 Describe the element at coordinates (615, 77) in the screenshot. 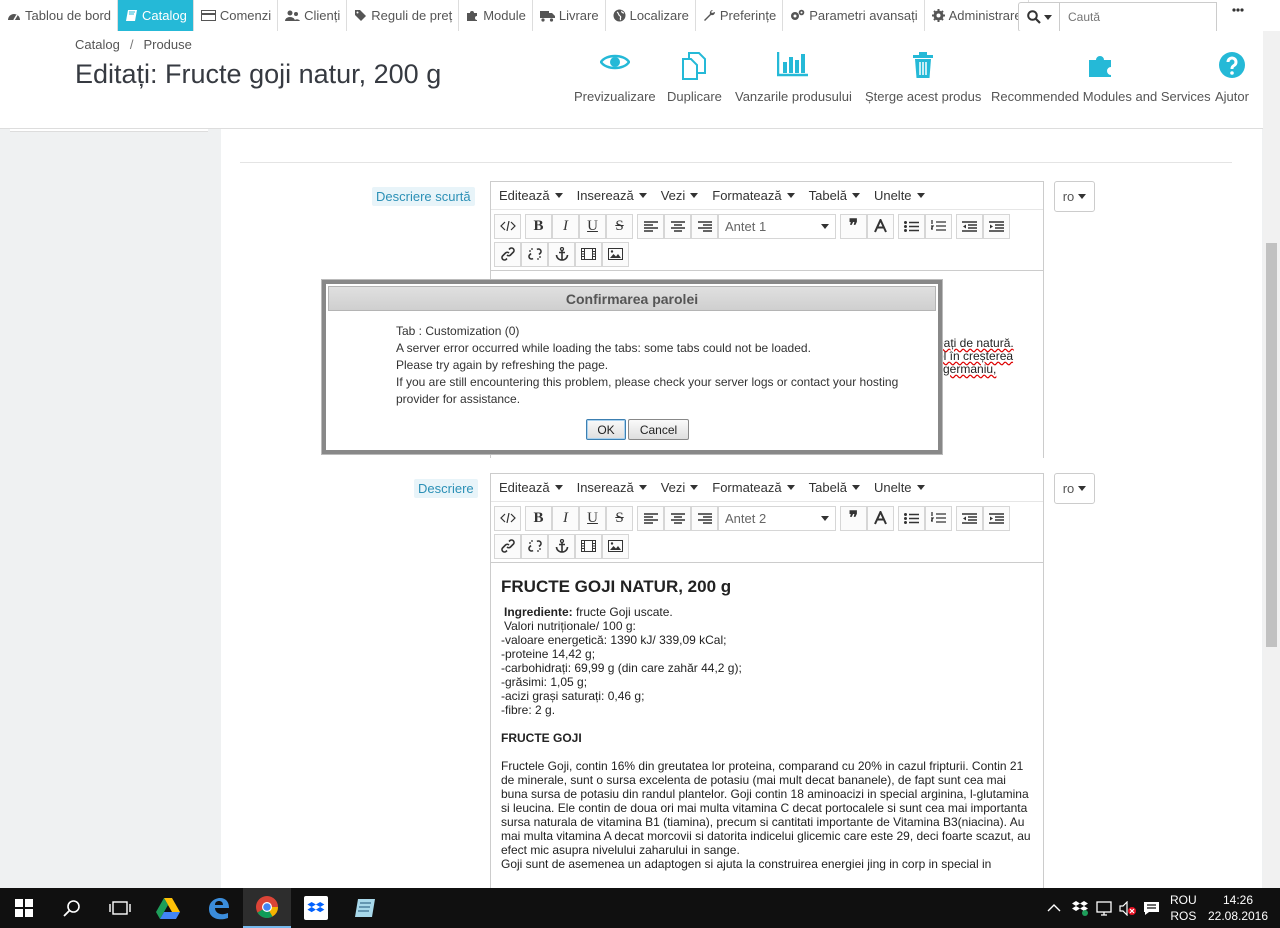

I see `preview-button: Previzualizare` at that location.